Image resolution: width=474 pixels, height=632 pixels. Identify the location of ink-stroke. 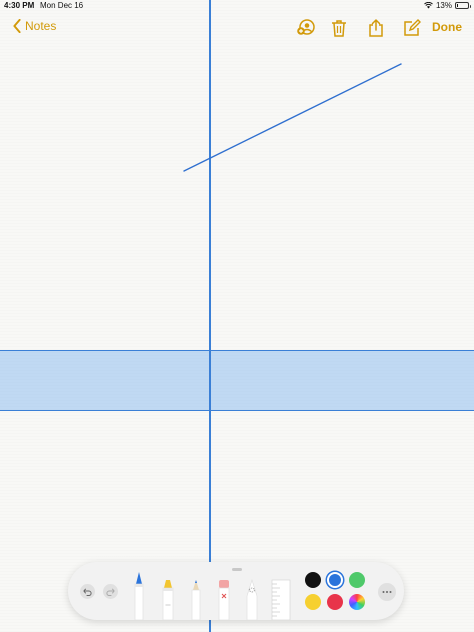
(292, 117).